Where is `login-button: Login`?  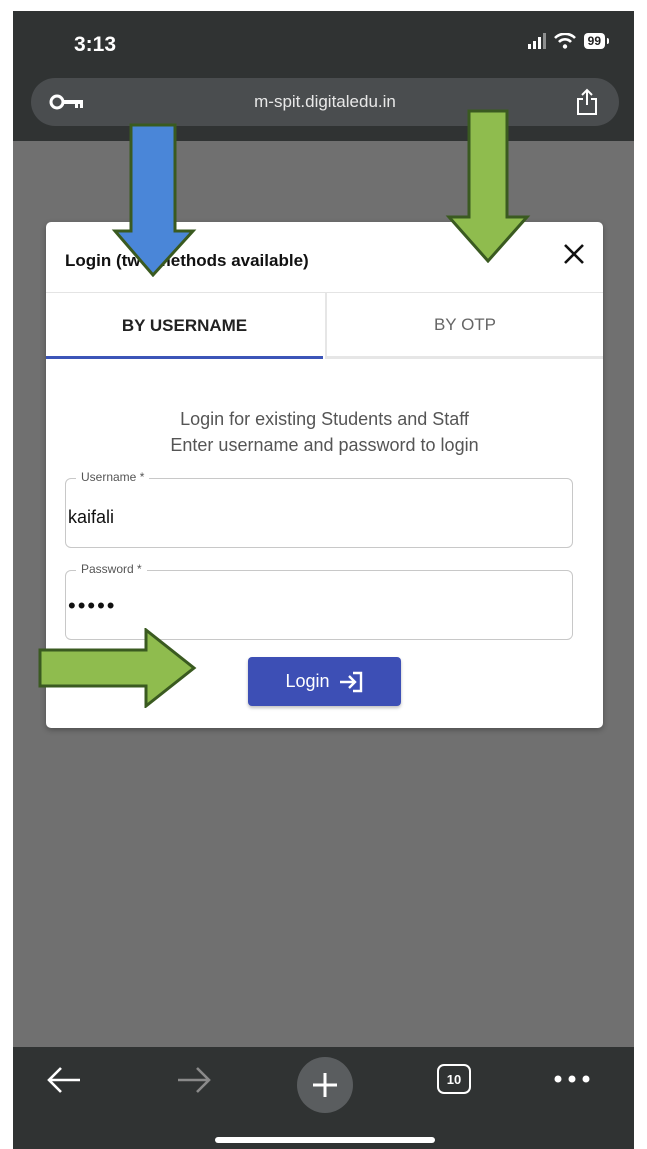
login-button: Login is located at coordinates (324, 681).